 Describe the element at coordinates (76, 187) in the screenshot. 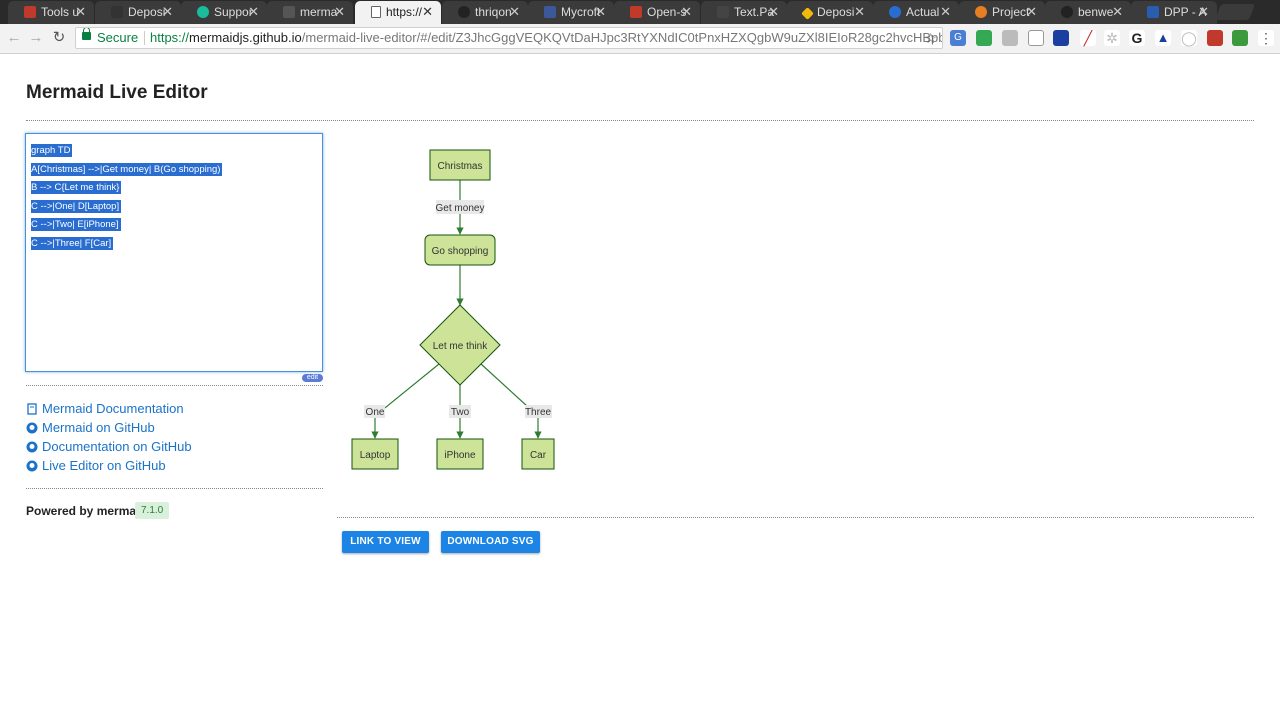

I see `editor-line: B --> C{Let me think}` at that location.